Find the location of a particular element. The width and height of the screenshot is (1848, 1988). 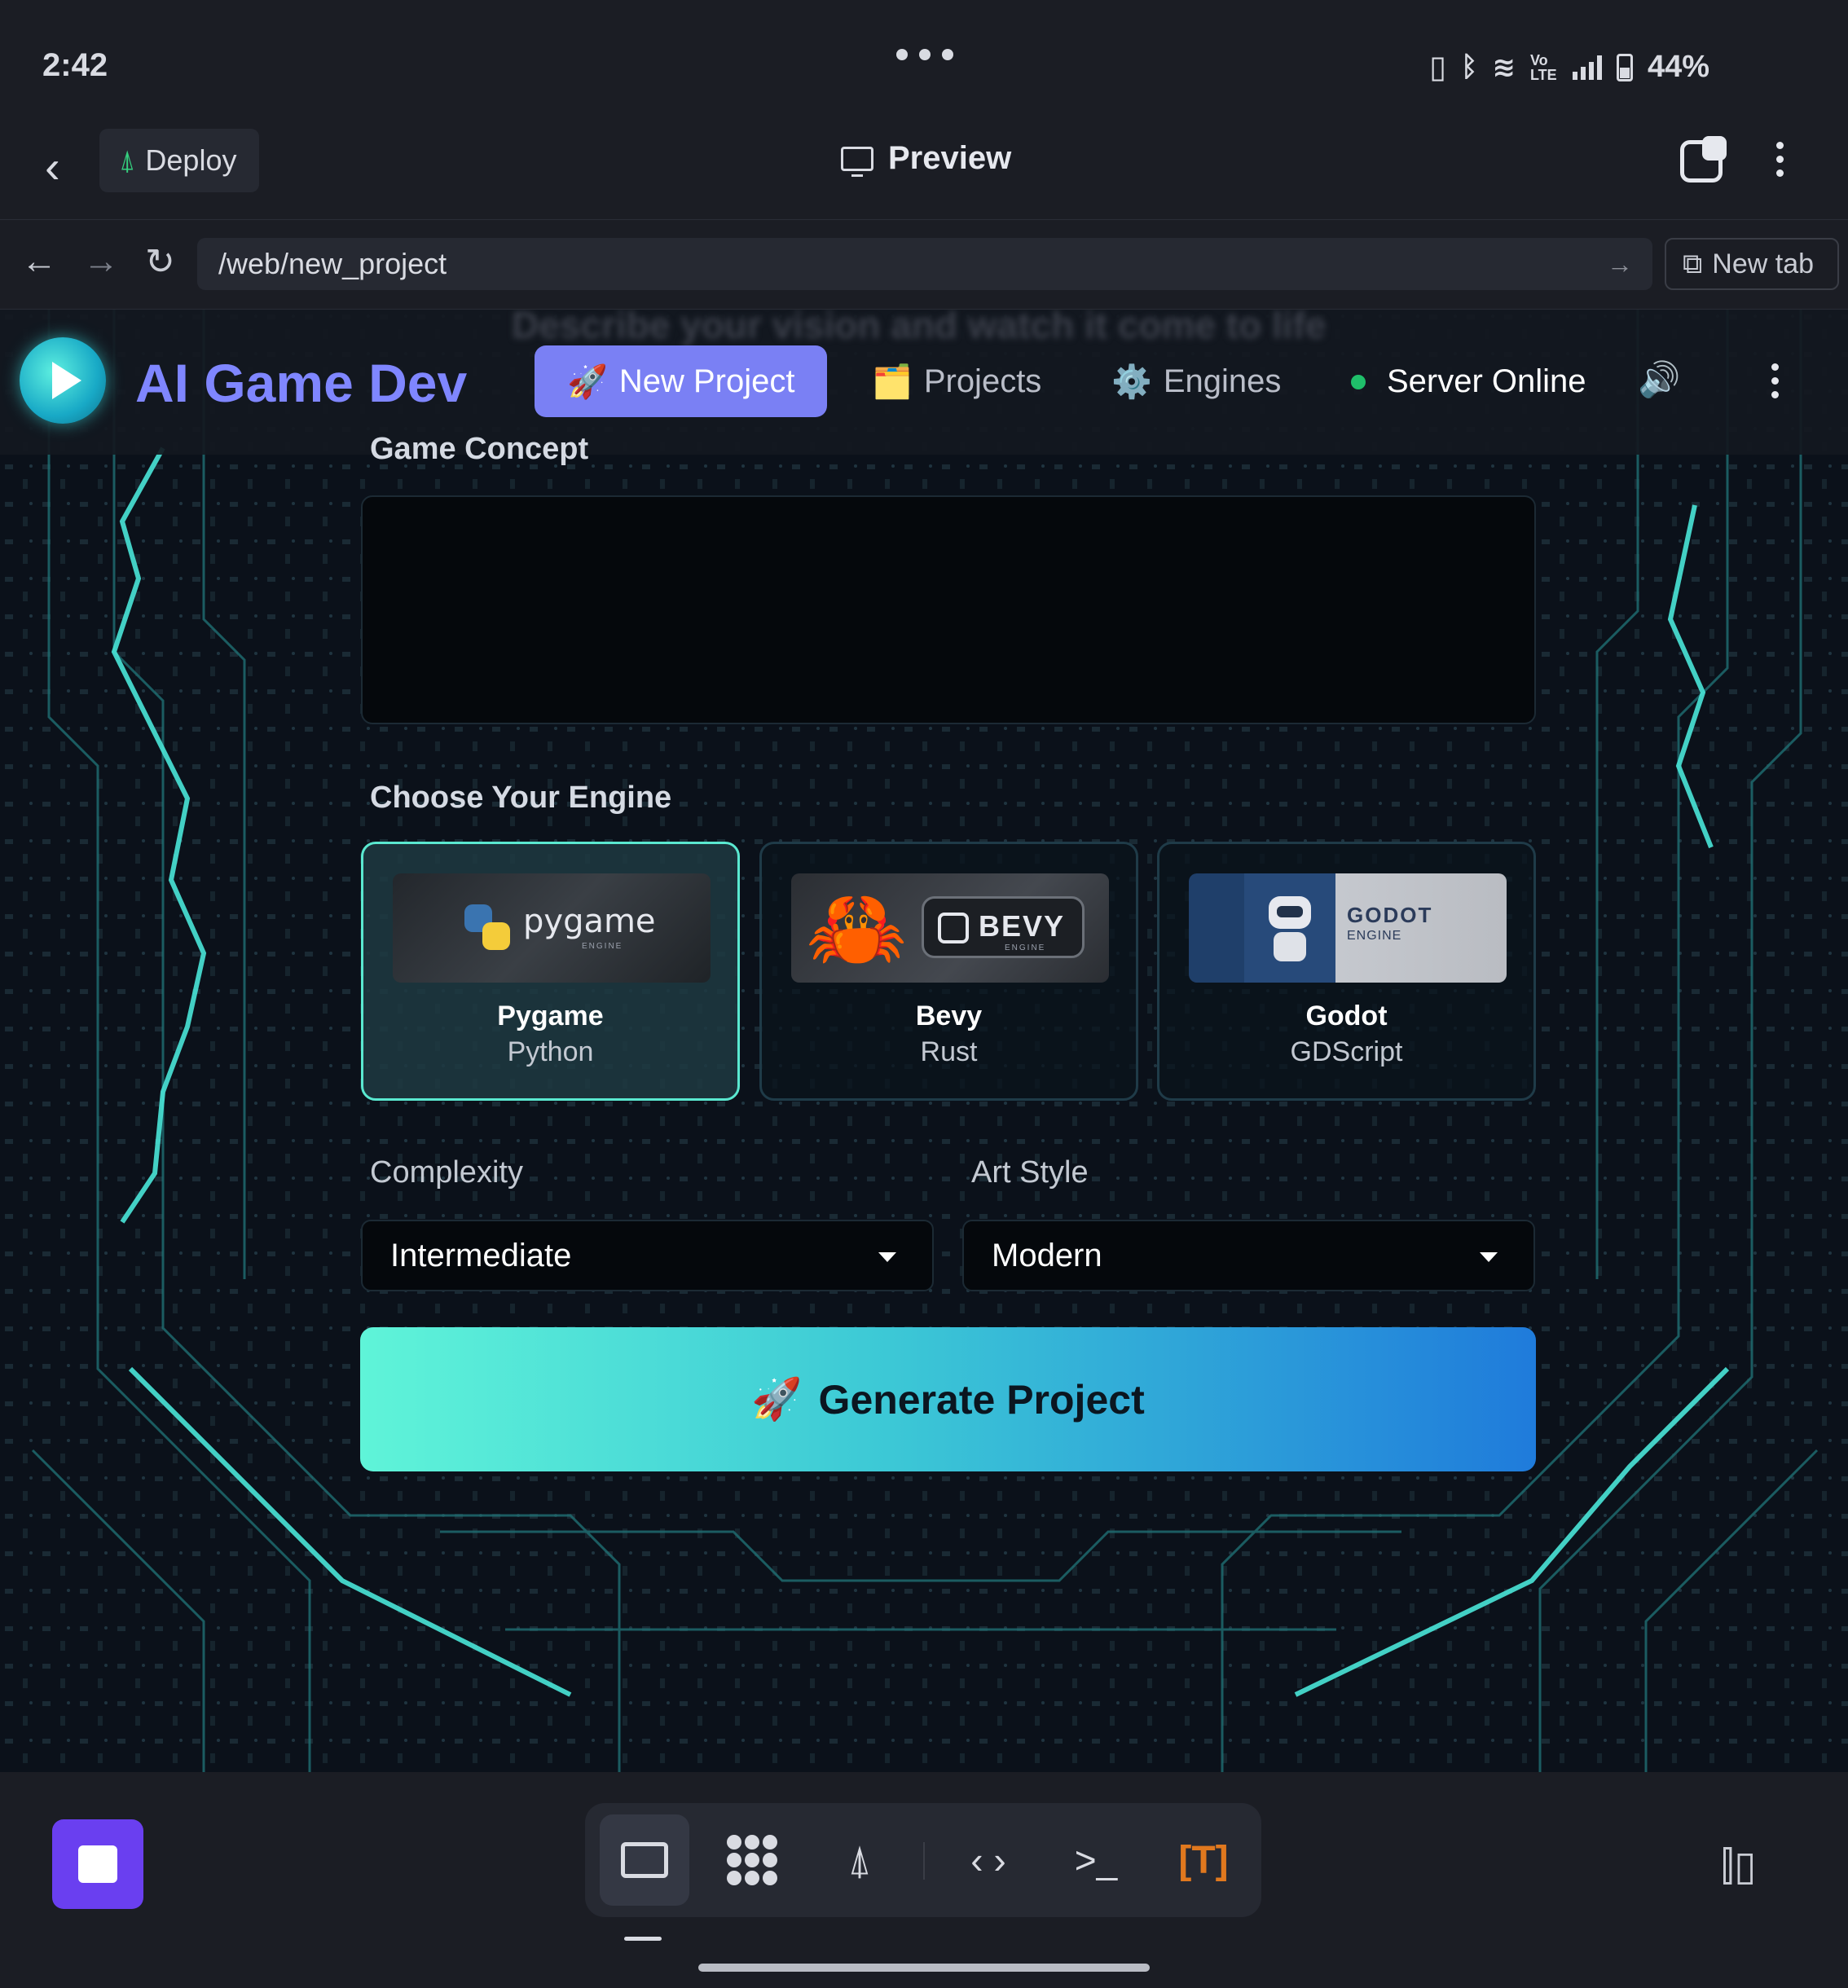

engine-name: Bevy is located at coordinates (949, 1016).